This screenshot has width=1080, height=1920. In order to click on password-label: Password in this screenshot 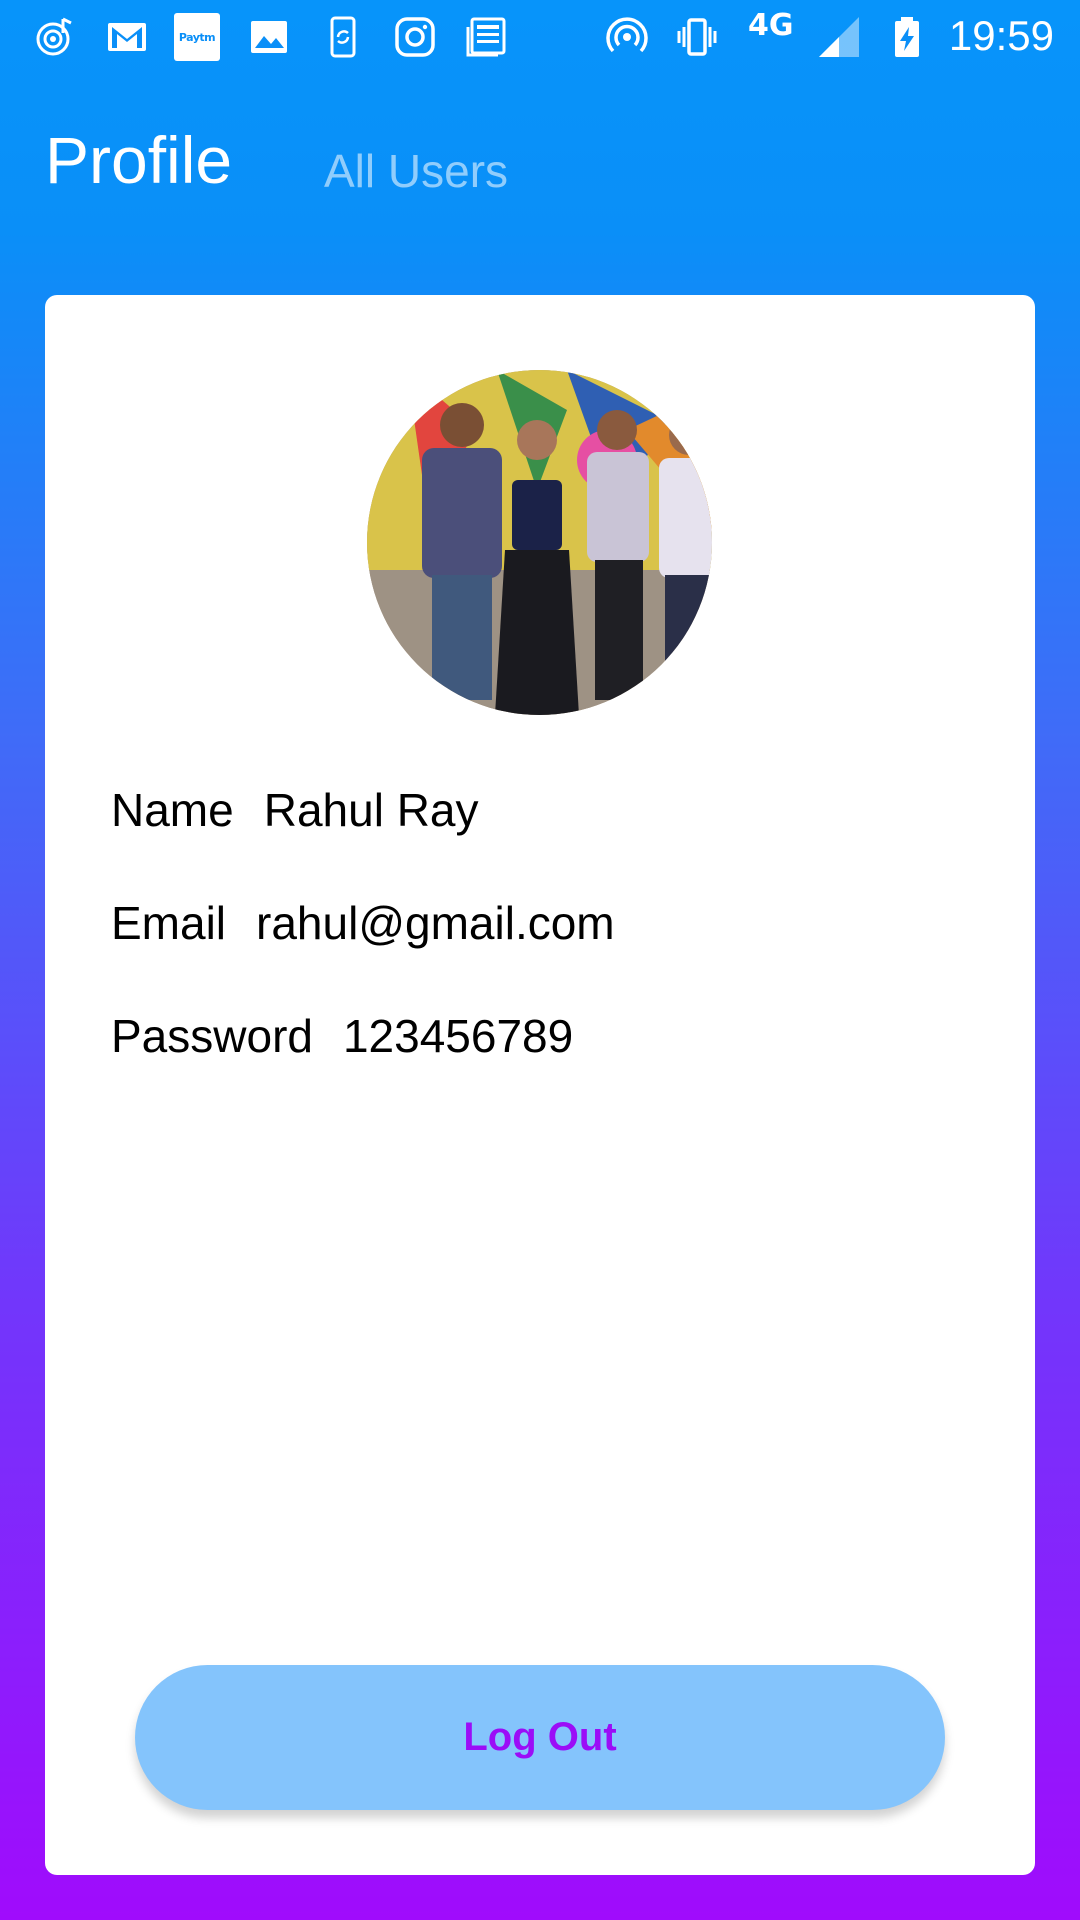, I will do `click(212, 1036)`.